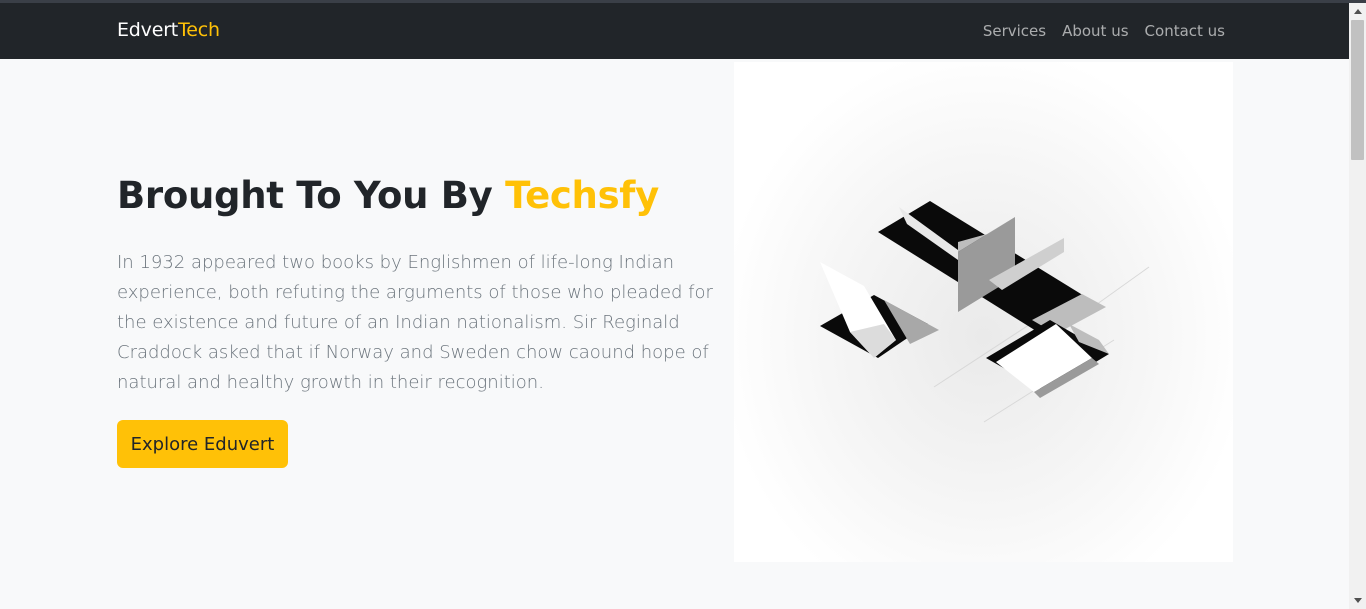 This screenshot has width=1366, height=609. I want to click on explore-button: Explore Eduvert, so click(202, 444).